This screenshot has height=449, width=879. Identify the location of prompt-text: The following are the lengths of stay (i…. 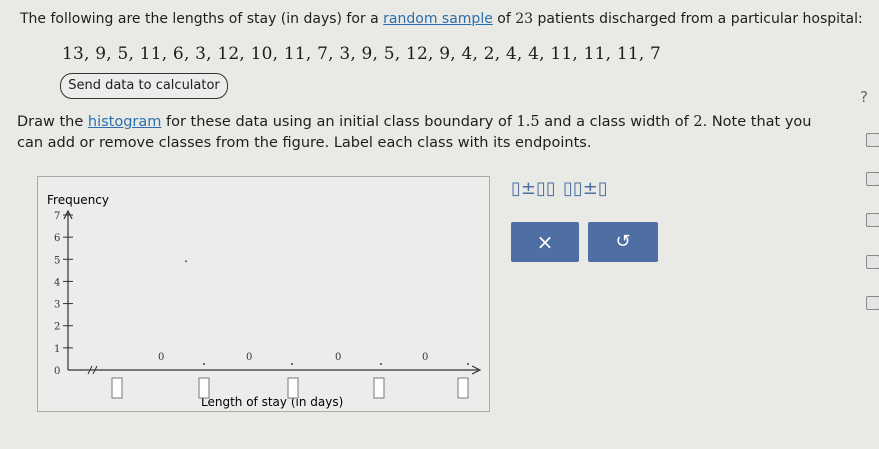
(202, 19).